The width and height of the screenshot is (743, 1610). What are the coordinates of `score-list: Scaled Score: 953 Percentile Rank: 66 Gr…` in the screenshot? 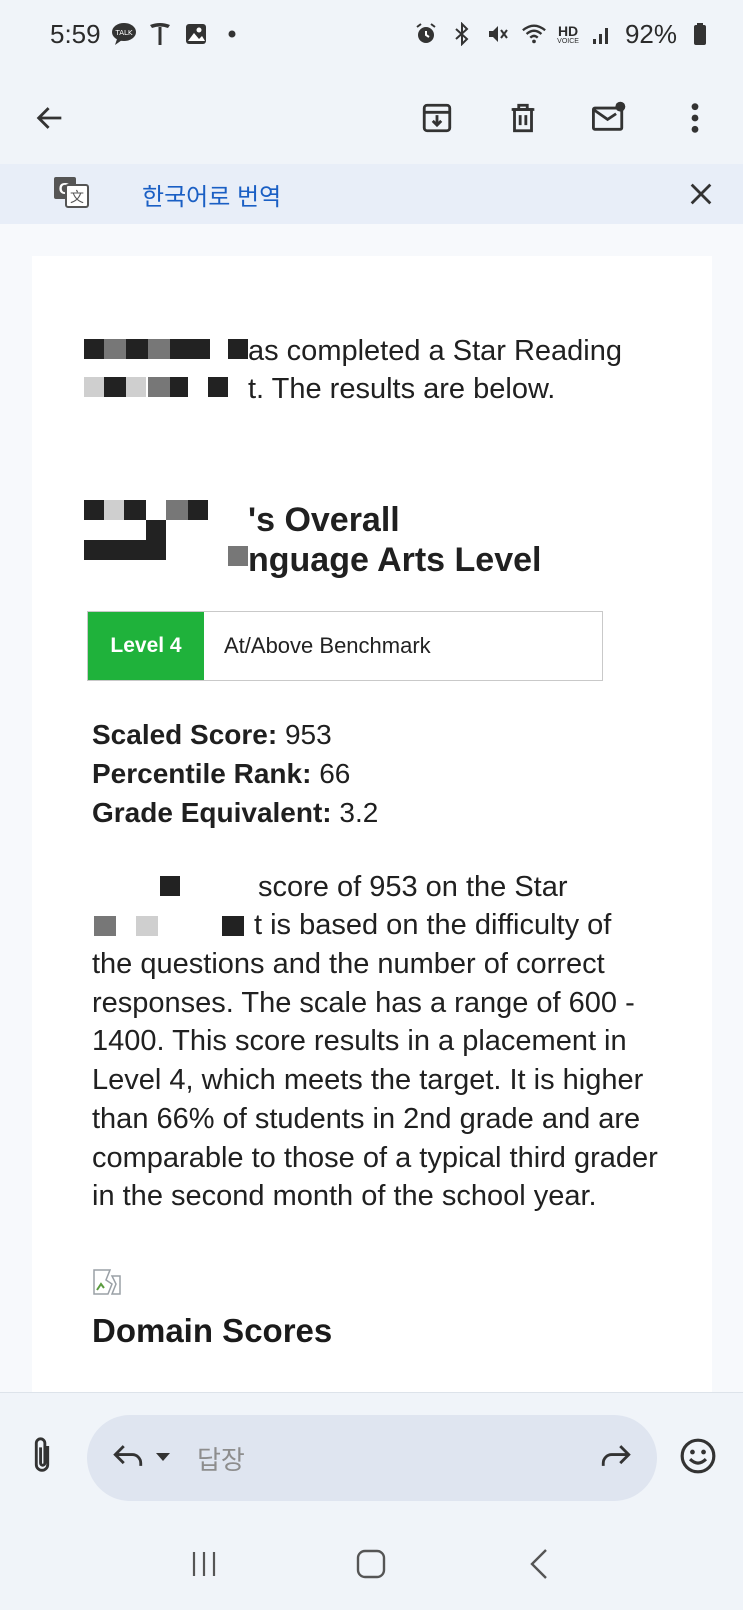 It's located at (235, 773).